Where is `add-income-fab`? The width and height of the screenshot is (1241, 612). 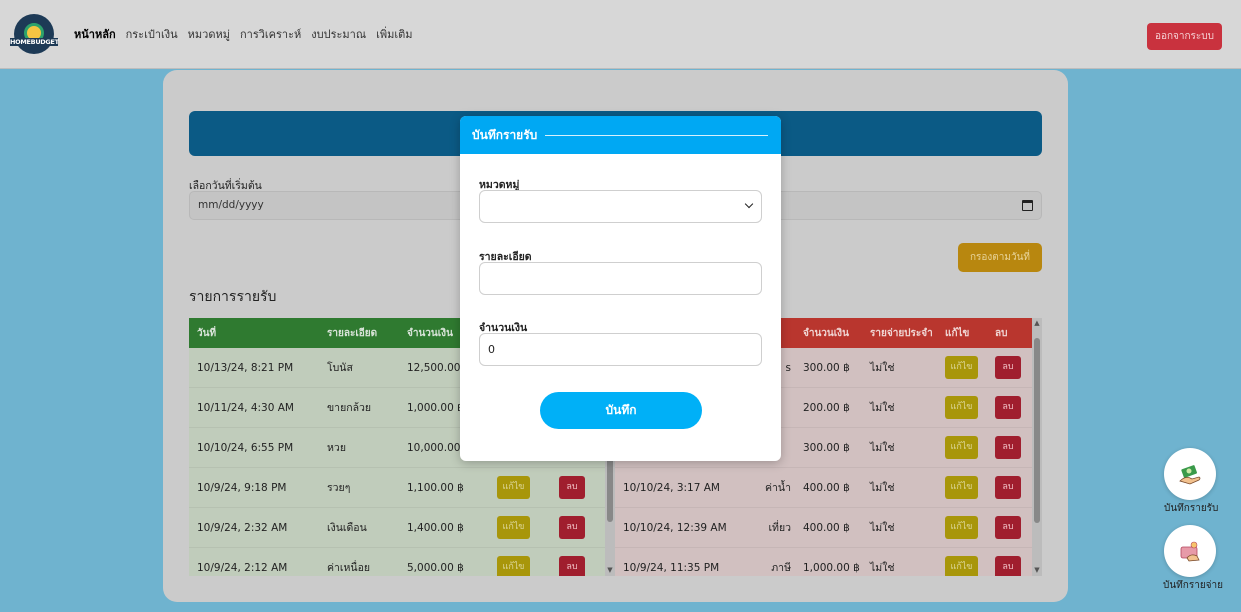 add-income-fab is located at coordinates (1190, 474).